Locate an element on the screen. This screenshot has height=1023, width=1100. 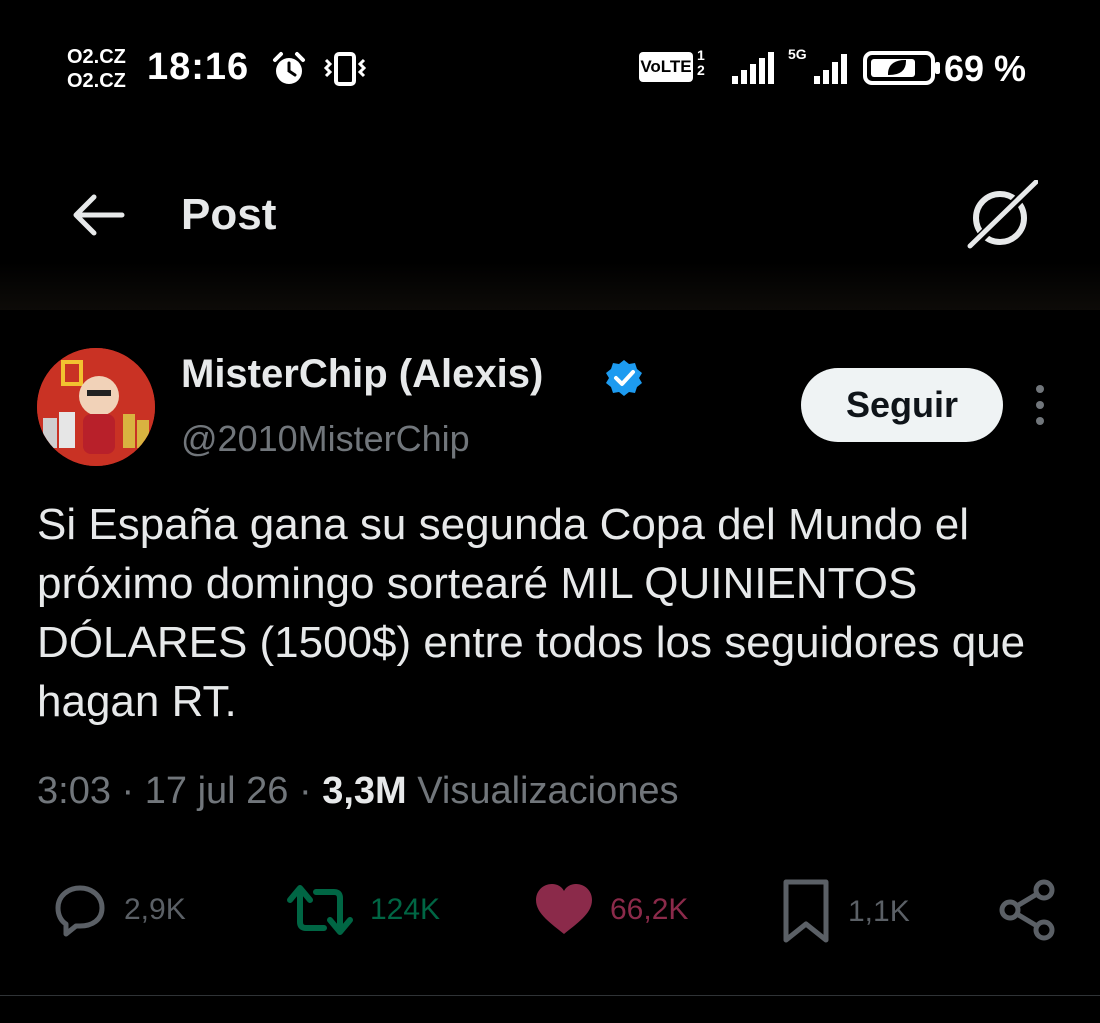
carrier-labels: O2.CZ O2.CZ is located at coordinates (96, 68).